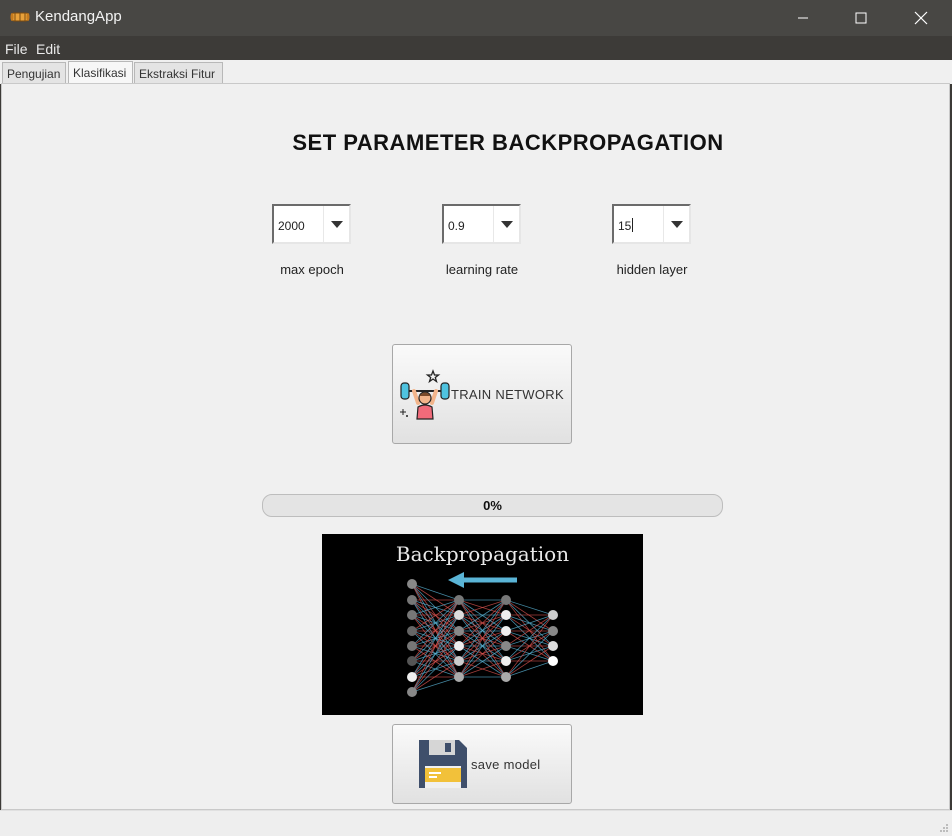 The image size is (952, 836). I want to click on tab-ekstraksi-fitur: Ekstraksi Fitur, so click(178, 73).